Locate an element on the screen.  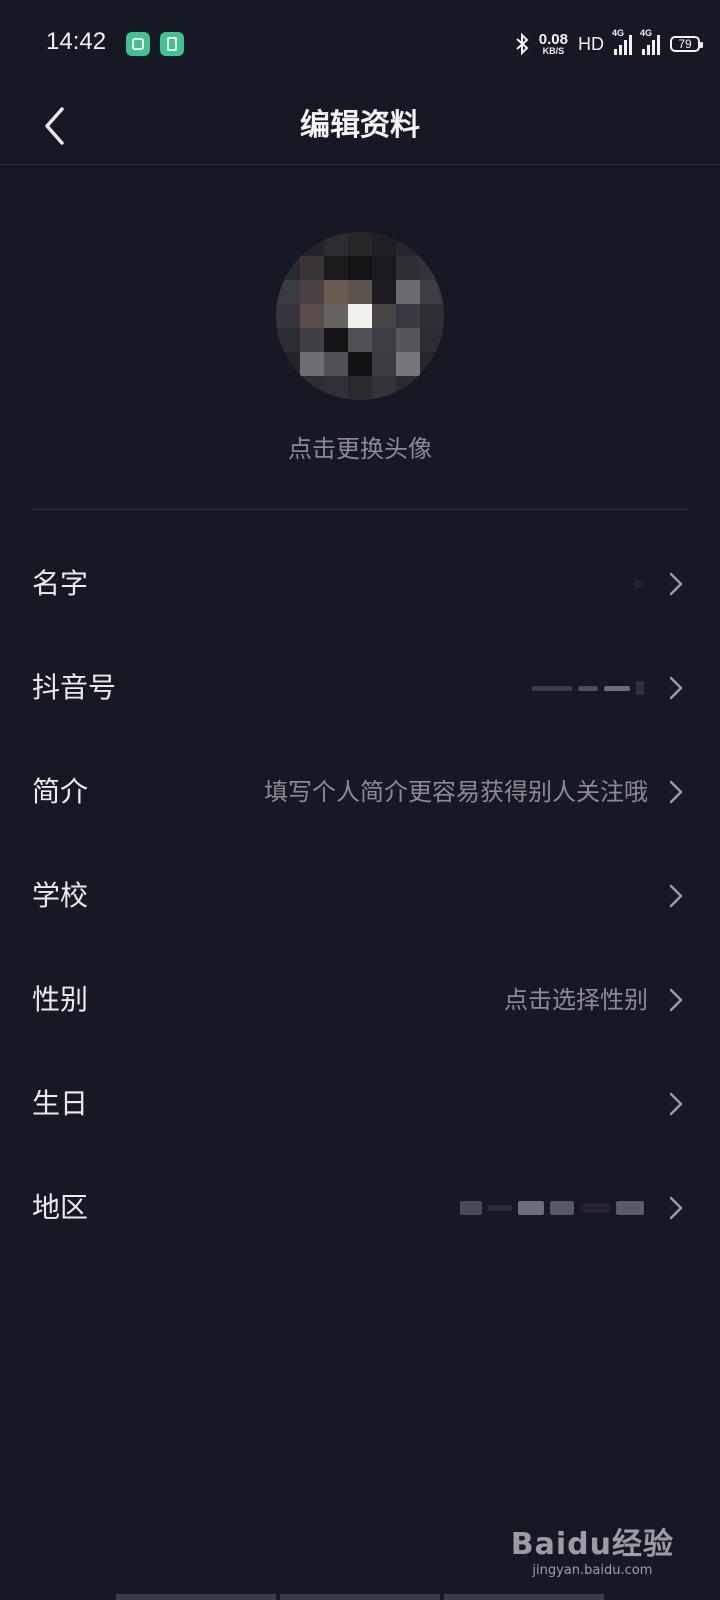
field-label: 学校 is located at coordinates (60, 895).